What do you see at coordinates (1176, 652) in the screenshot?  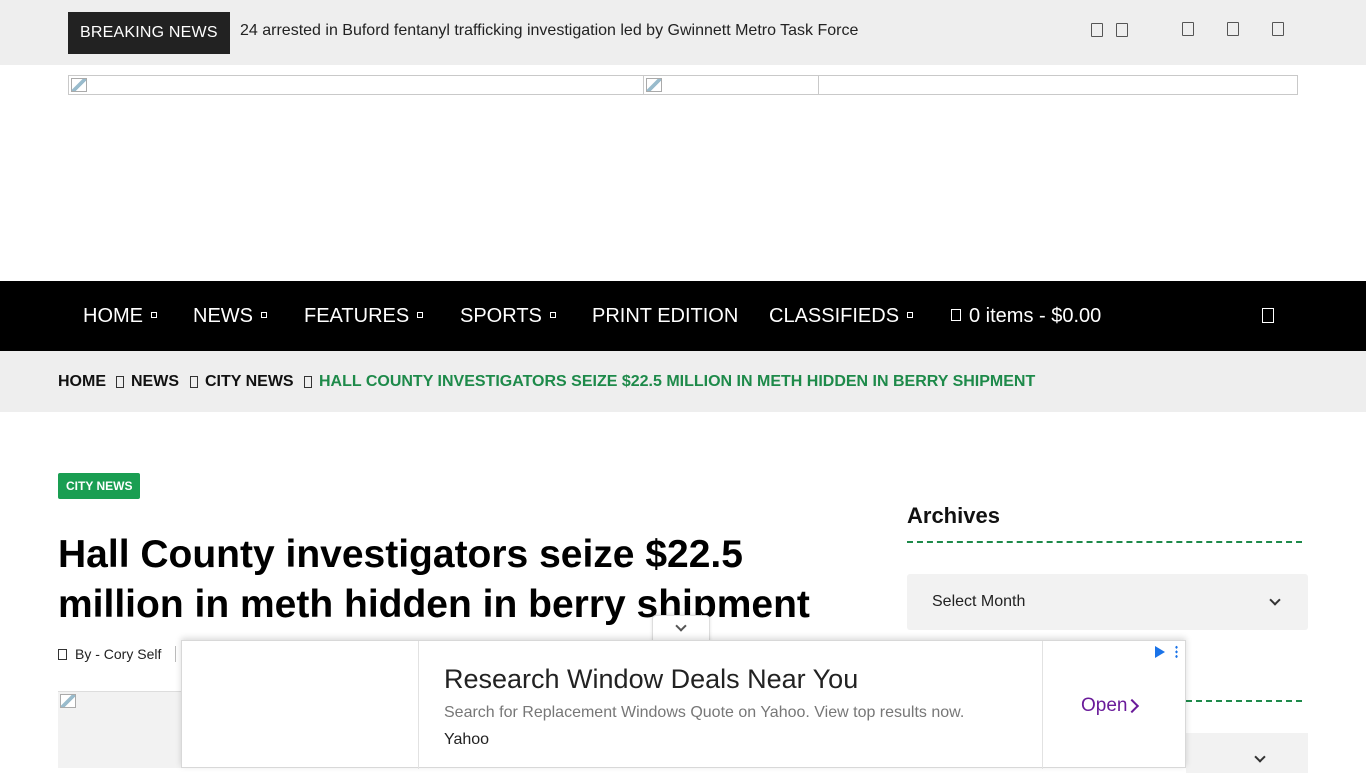 I see `more-options-icon` at bounding box center [1176, 652].